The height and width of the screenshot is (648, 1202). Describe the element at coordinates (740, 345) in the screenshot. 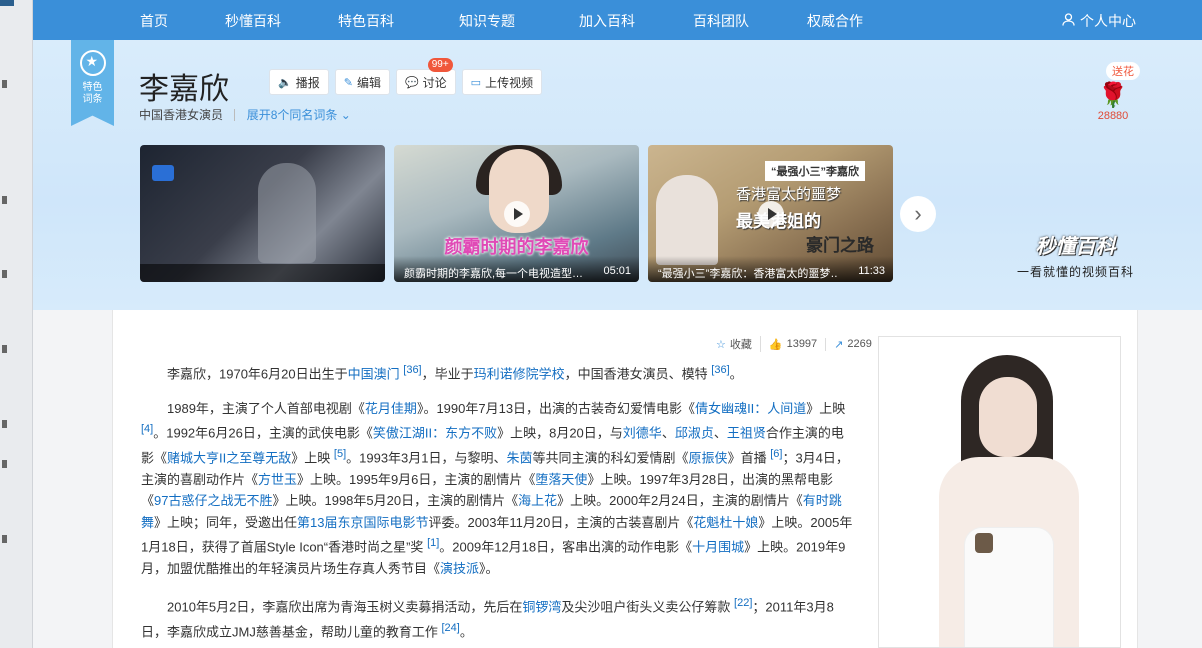

I see `favorite-label: 收藏` at that location.